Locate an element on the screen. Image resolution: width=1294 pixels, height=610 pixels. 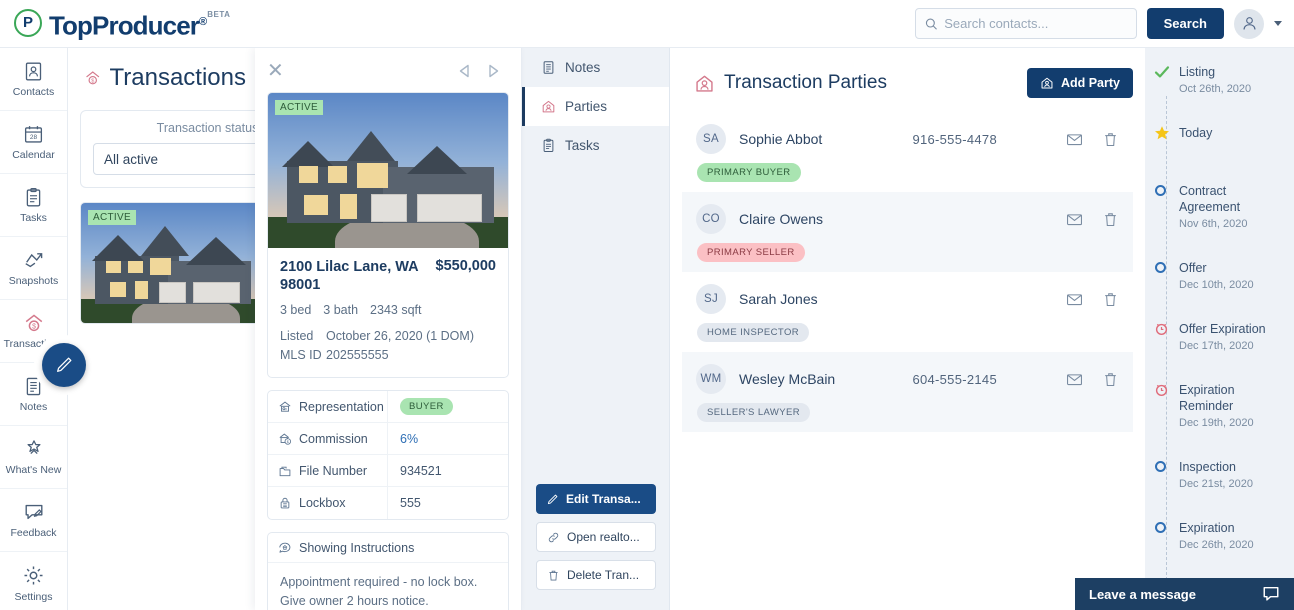
timeline-item-offer-expiration: Offer Expiration Dec 17th, 2020 is located at coordinates (1219, 336).